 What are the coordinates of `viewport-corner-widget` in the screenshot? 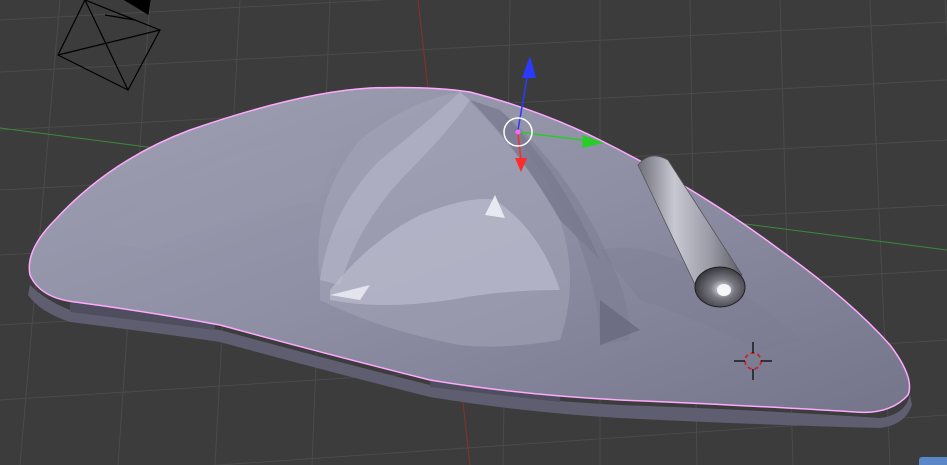 It's located at (933, 461).